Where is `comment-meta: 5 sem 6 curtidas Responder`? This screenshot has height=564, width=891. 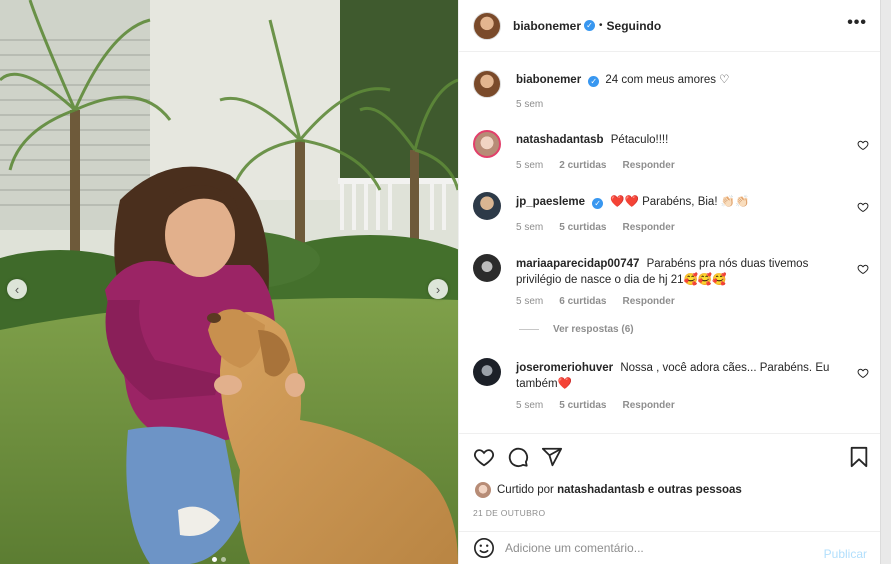
comment-meta: 5 sem 6 curtidas Responder is located at coordinates (595, 301).